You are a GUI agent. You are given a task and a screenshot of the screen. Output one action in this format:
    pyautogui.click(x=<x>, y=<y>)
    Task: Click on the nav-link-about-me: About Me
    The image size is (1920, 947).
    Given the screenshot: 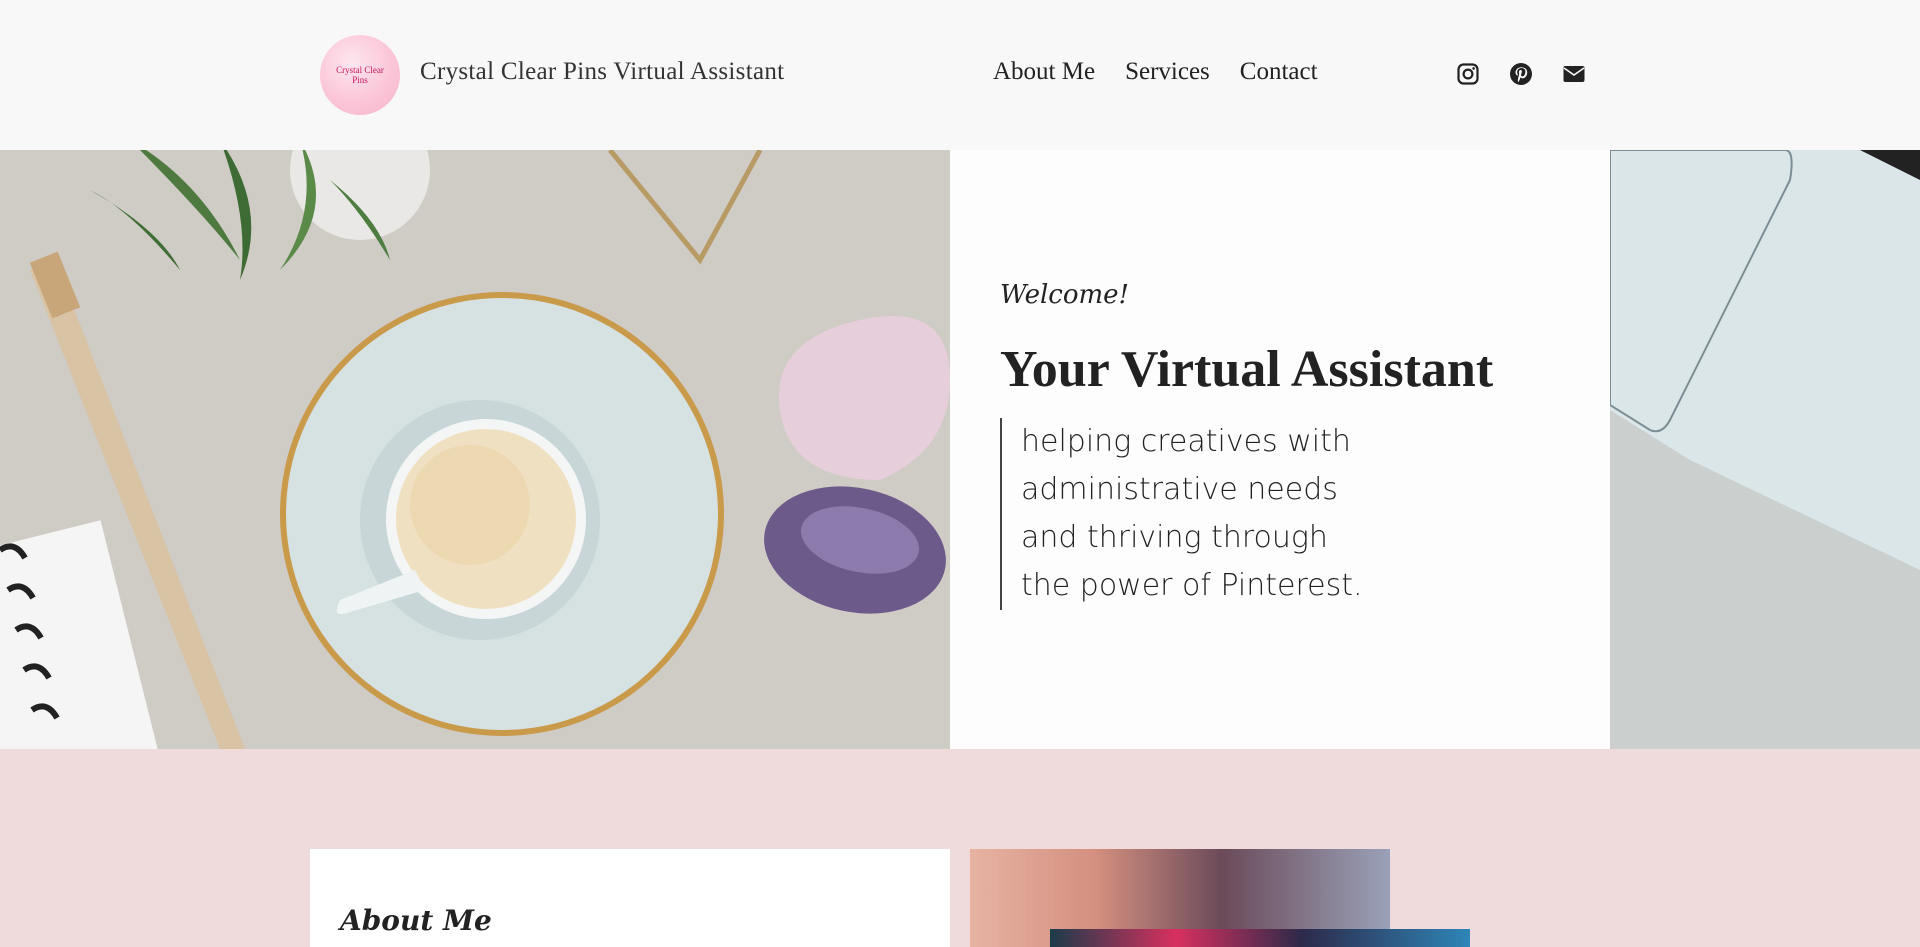 What is the action you would take?
    pyautogui.click(x=1044, y=72)
    